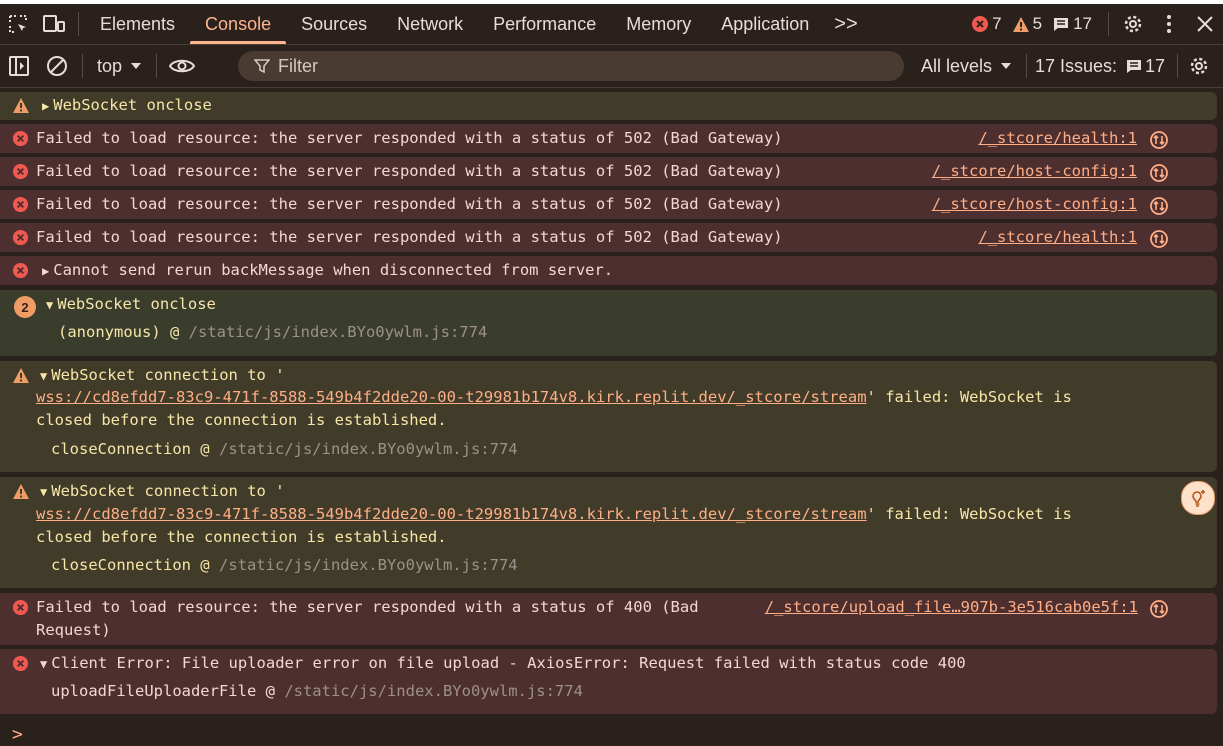 The width and height of the screenshot is (1223, 746). I want to click on tab-sources: Sources, so click(334, 24).